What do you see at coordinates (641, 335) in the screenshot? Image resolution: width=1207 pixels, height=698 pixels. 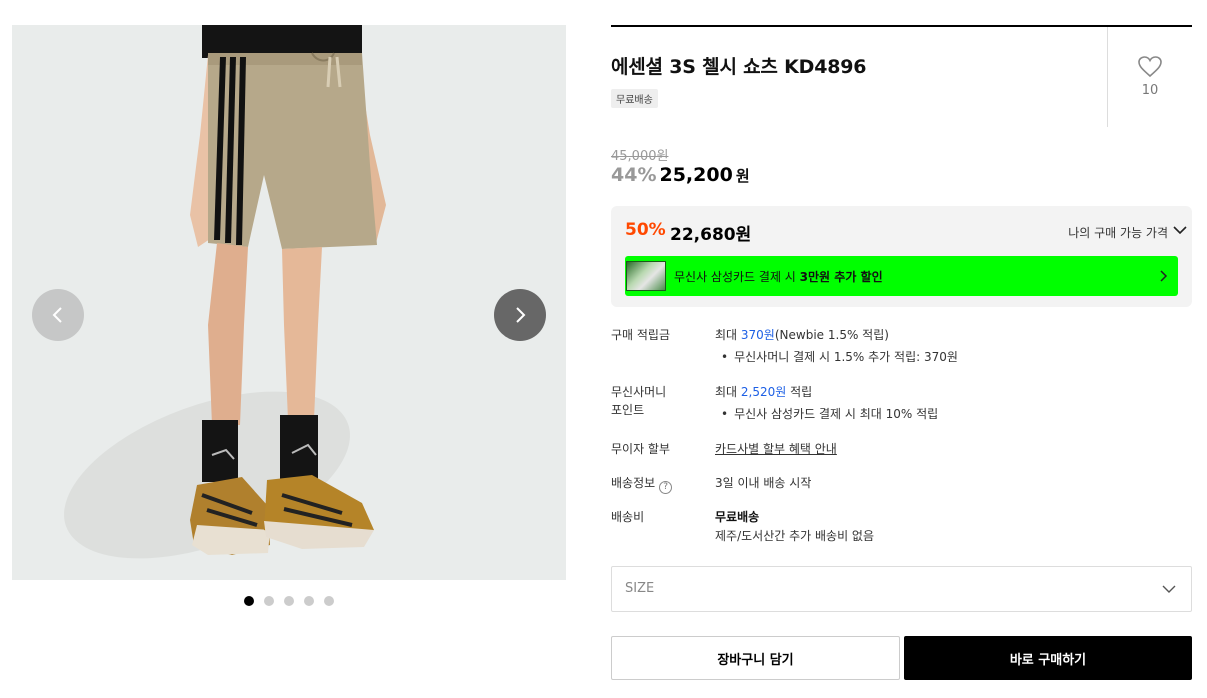 I see `points-label: 구매 적립금` at bounding box center [641, 335].